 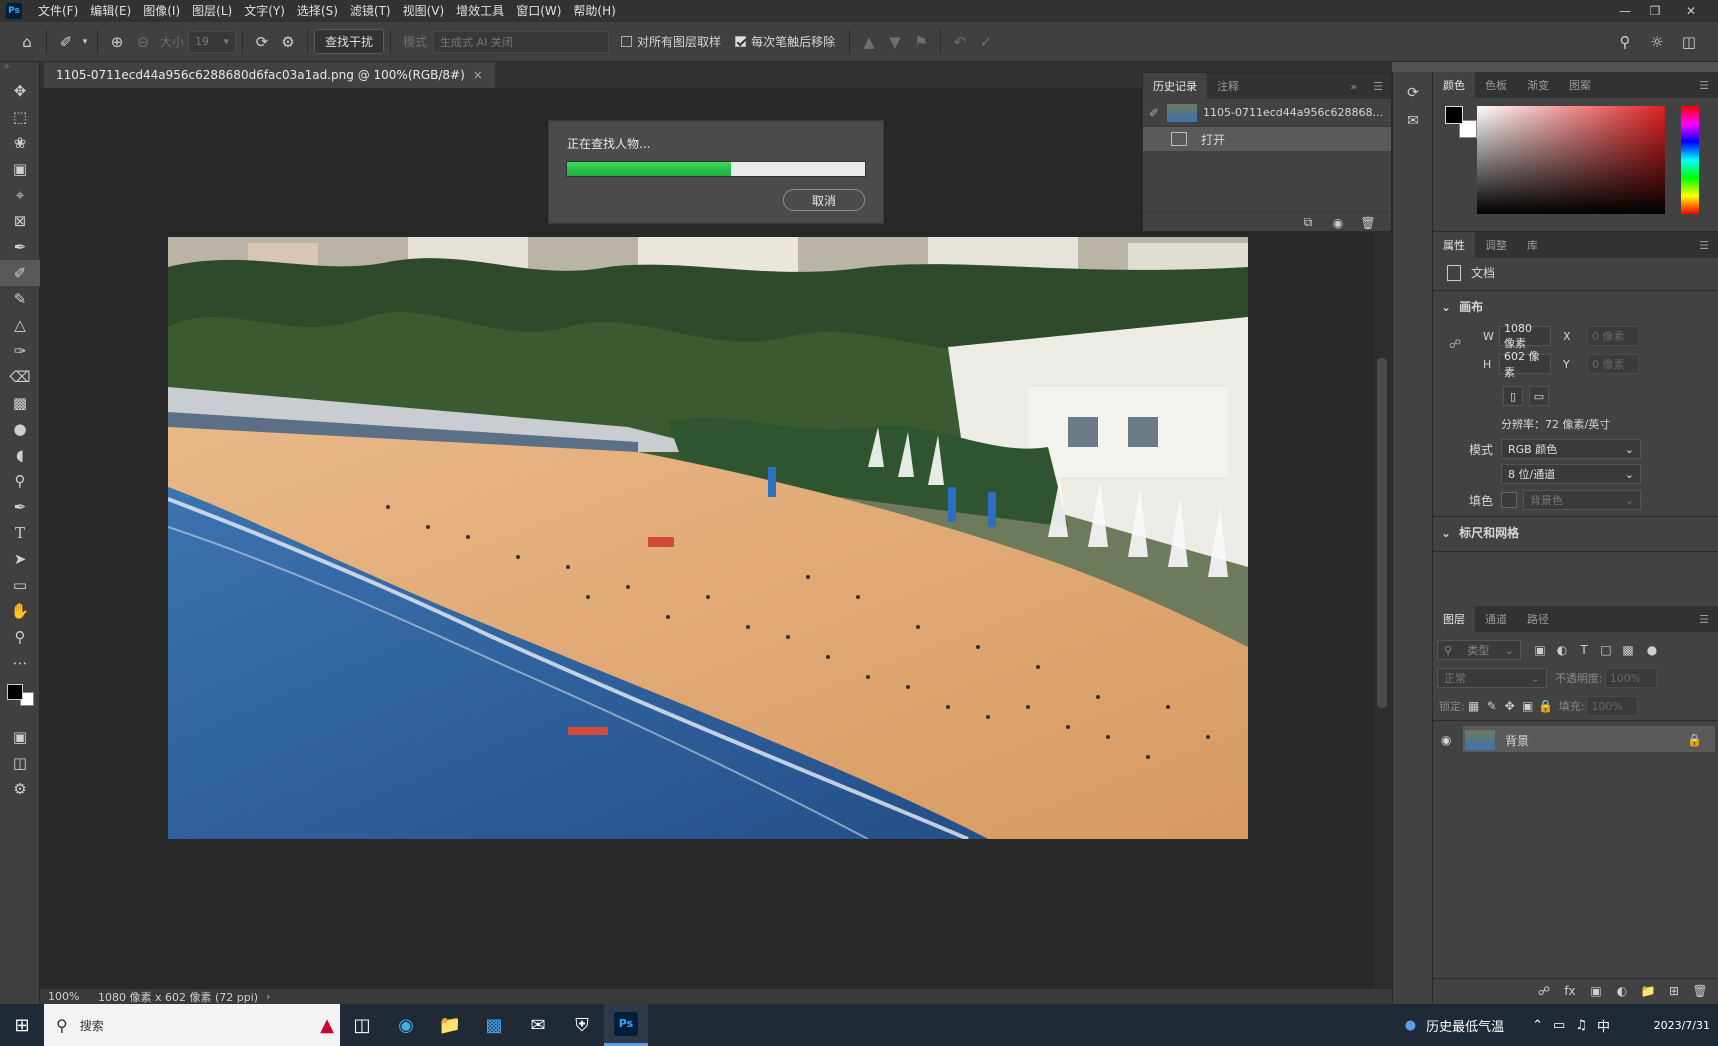 I want to click on filter-pixel-icon: ▣, so click(x=1540, y=650).